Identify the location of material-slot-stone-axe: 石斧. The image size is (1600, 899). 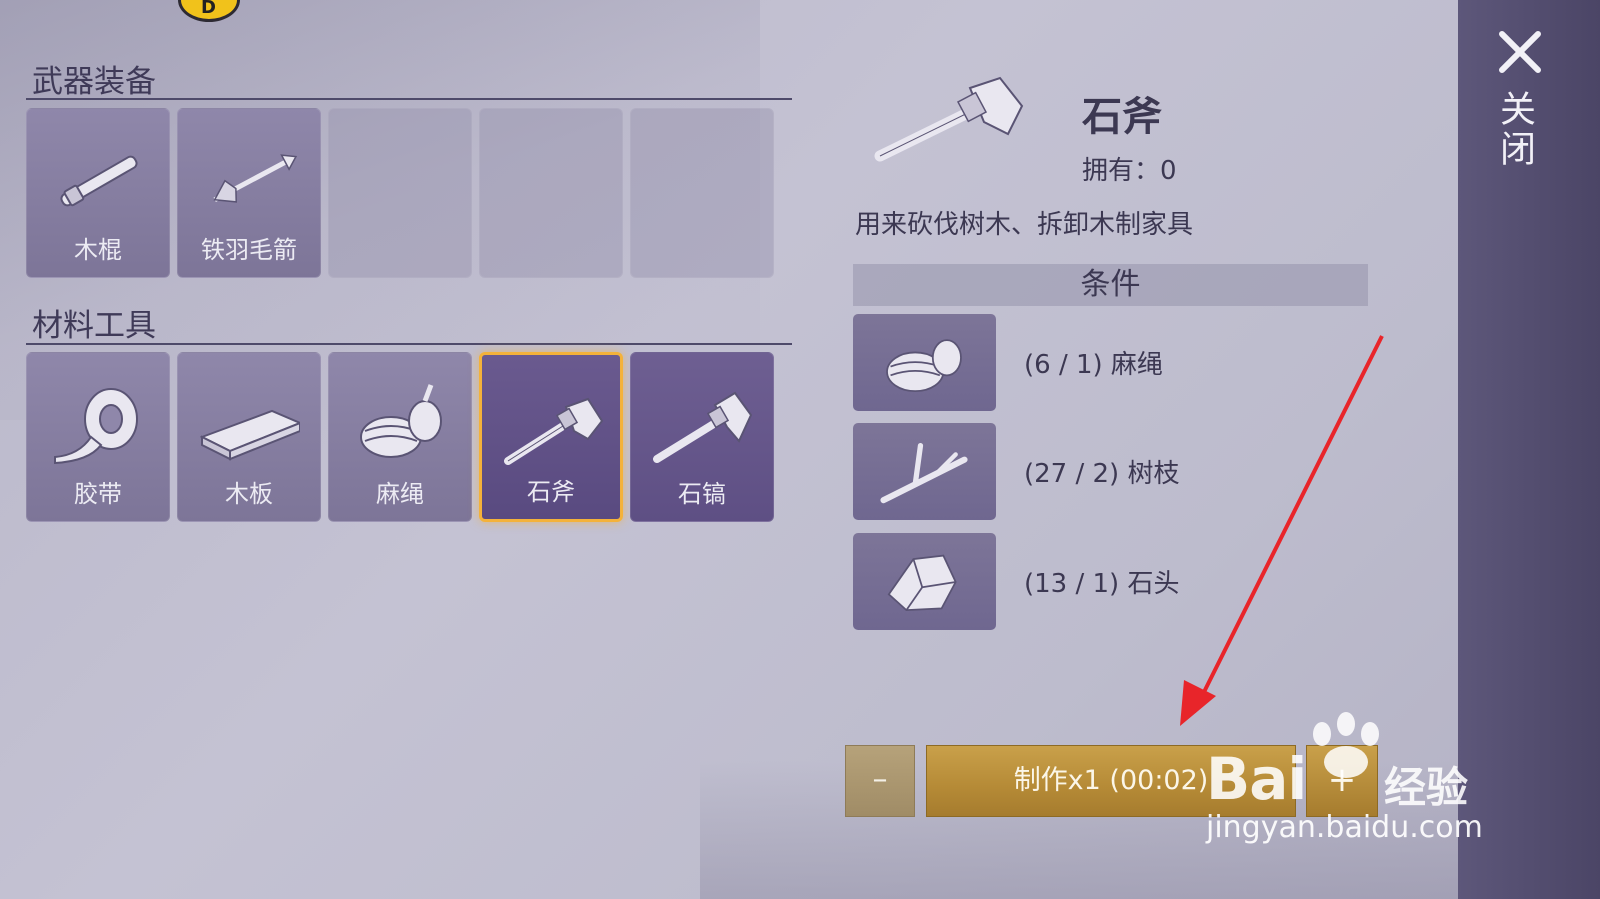
(551, 437).